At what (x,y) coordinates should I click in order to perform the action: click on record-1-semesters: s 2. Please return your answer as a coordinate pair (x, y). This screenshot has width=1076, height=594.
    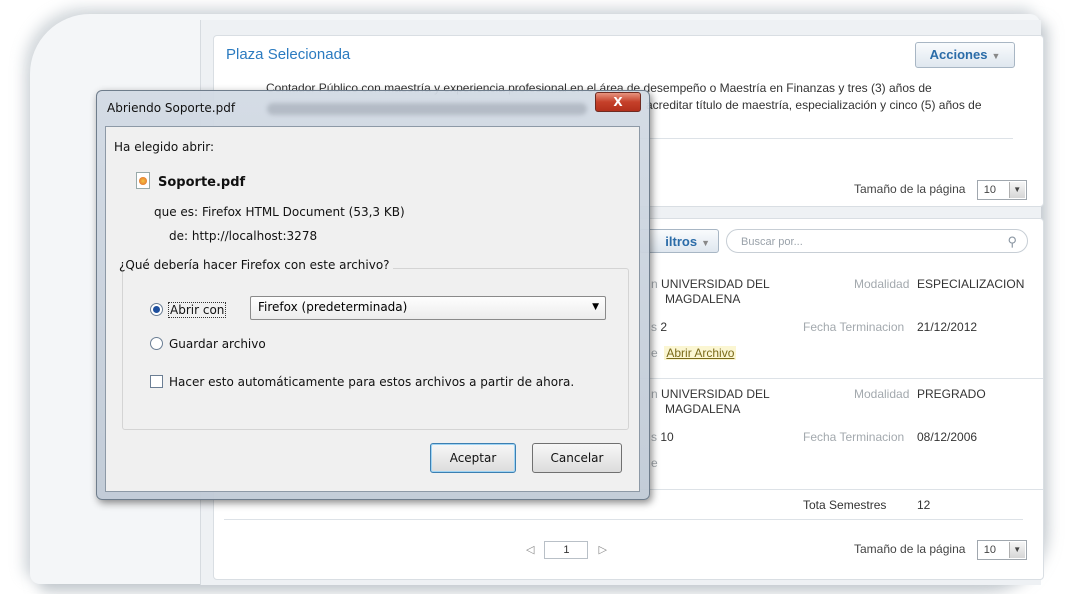
    Looking at the image, I should click on (659, 327).